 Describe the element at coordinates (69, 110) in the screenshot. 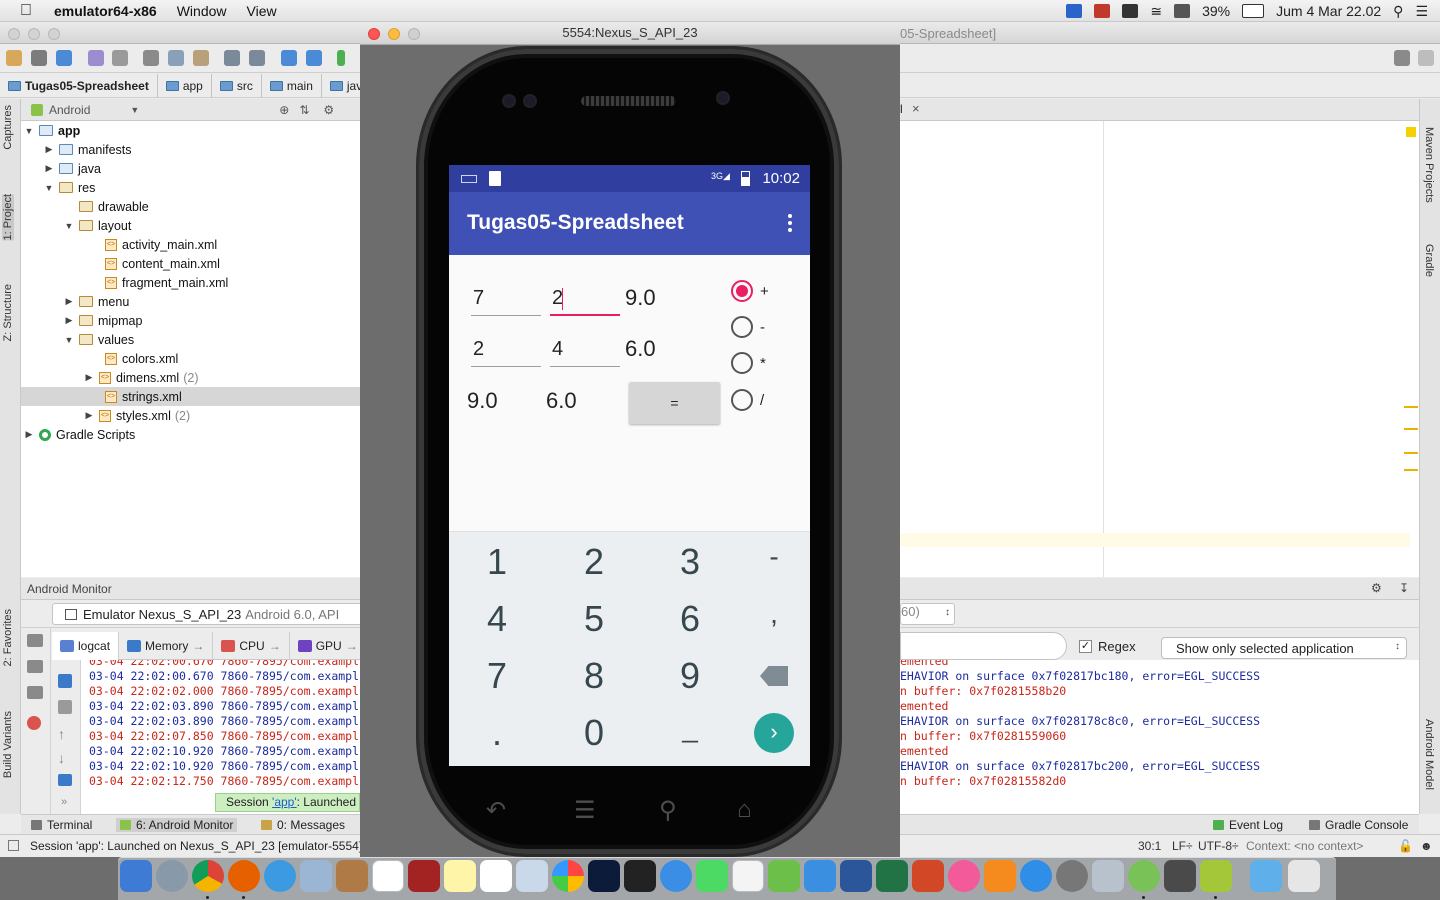

I see `project-view-select: Android` at that location.